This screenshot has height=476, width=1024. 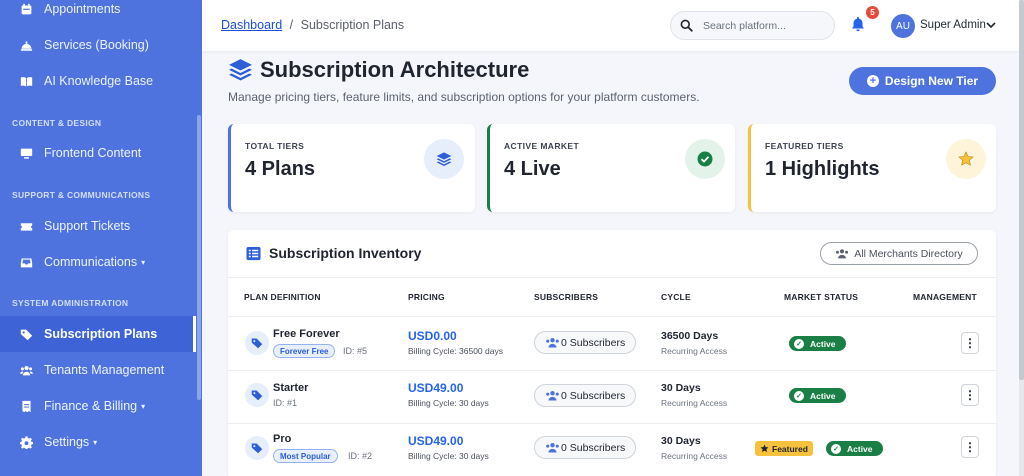 I want to click on bell-concierge-icon, so click(x=26, y=45).